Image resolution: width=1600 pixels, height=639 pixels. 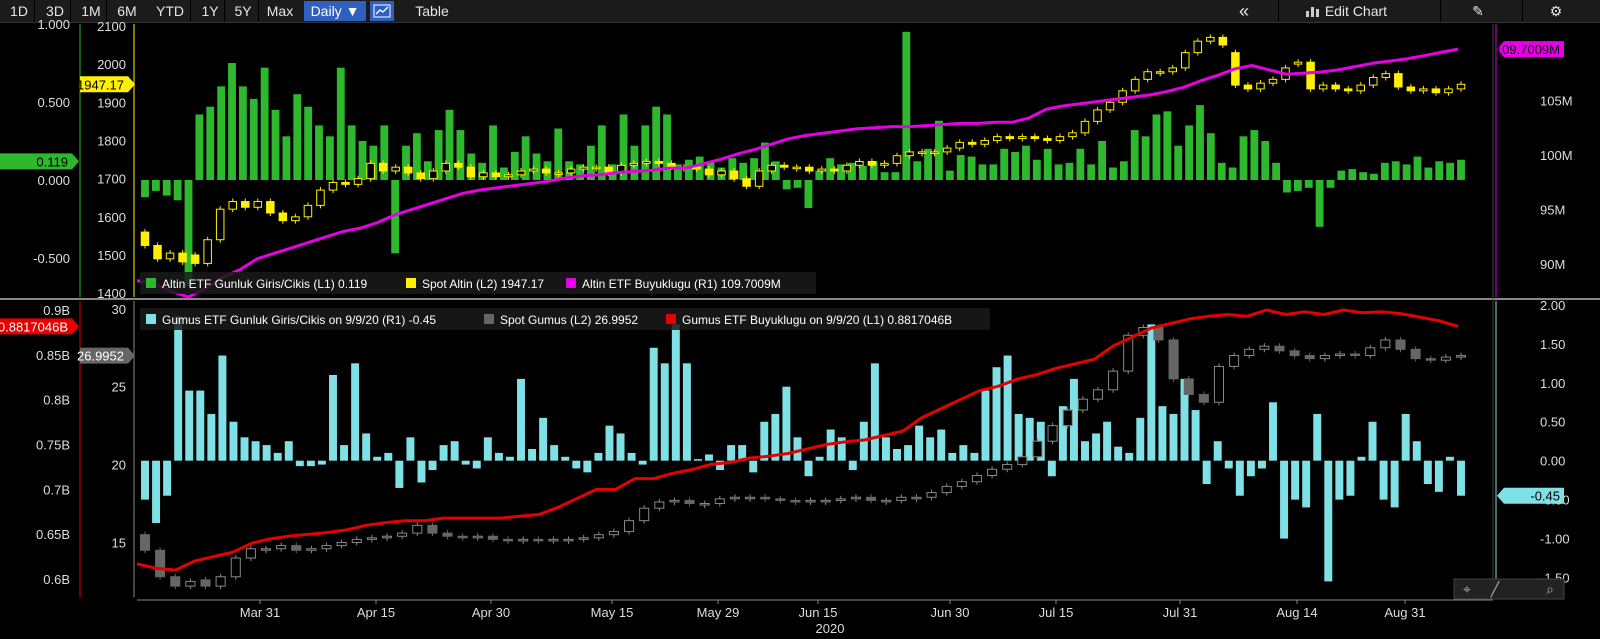 What do you see at coordinates (1530, 495) in the screenshot?
I see `axis-value-marker: -0.45` at bounding box center [1530, 495].